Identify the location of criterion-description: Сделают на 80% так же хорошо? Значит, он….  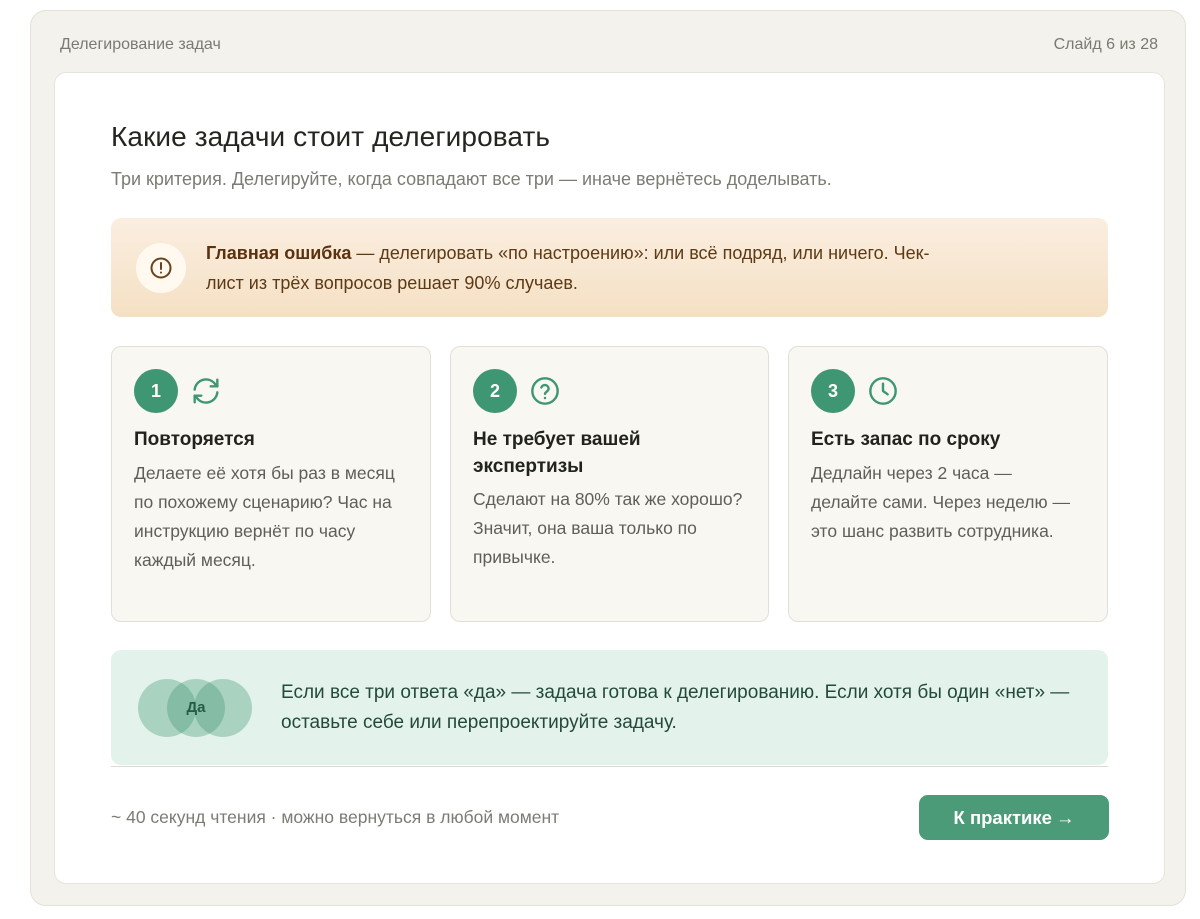
(608, 528).